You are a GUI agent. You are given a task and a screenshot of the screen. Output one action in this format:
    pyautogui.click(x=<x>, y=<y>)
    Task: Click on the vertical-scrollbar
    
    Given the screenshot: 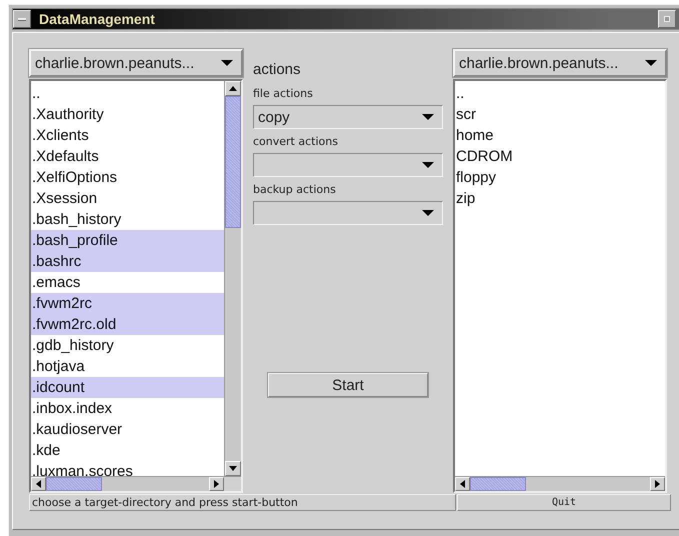 What is the action you would take?
    pyautogui.click(x=232, y=278)
    